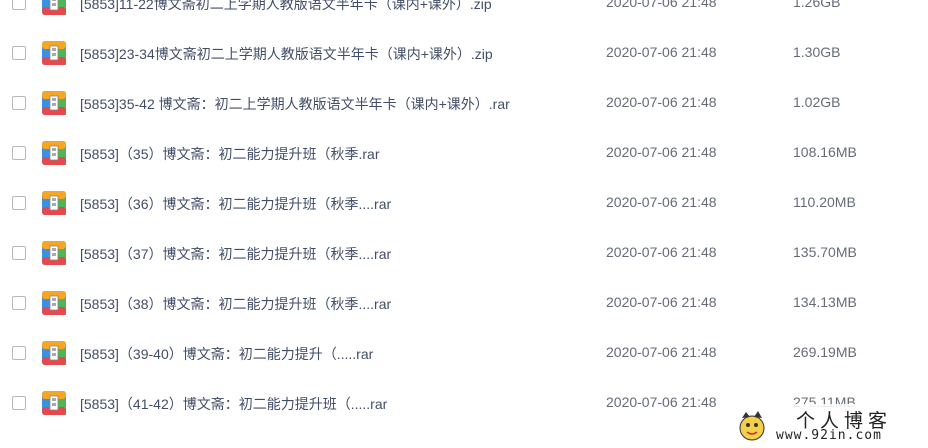 The width and height of the screenshot is (928, 448). What do you see at coordinates (817, 52) in the screenshot?
I see `file-size: 1.30GB` at bounding box center [817, 52].